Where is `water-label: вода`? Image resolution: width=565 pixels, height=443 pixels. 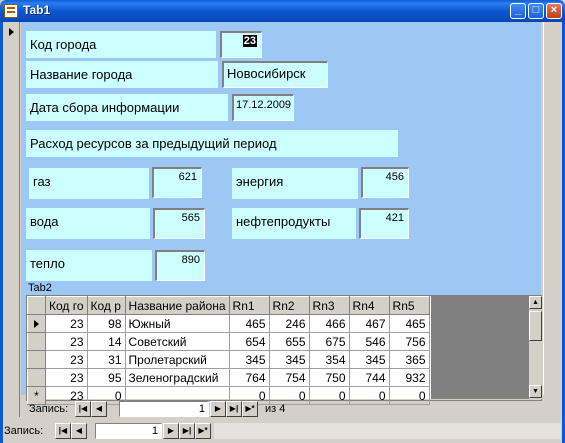
water-label: вода is located at coordinates (88, 223).